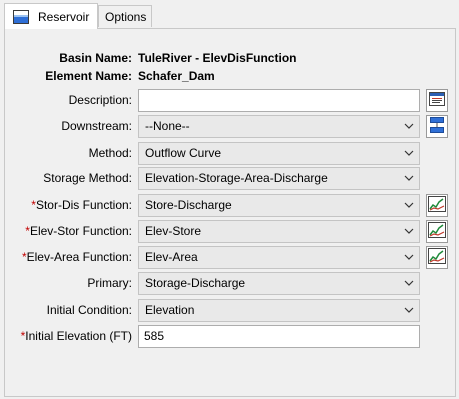  Describe the element at coordinates (279, 100) in the screenshot. I see `description-input` at that location.